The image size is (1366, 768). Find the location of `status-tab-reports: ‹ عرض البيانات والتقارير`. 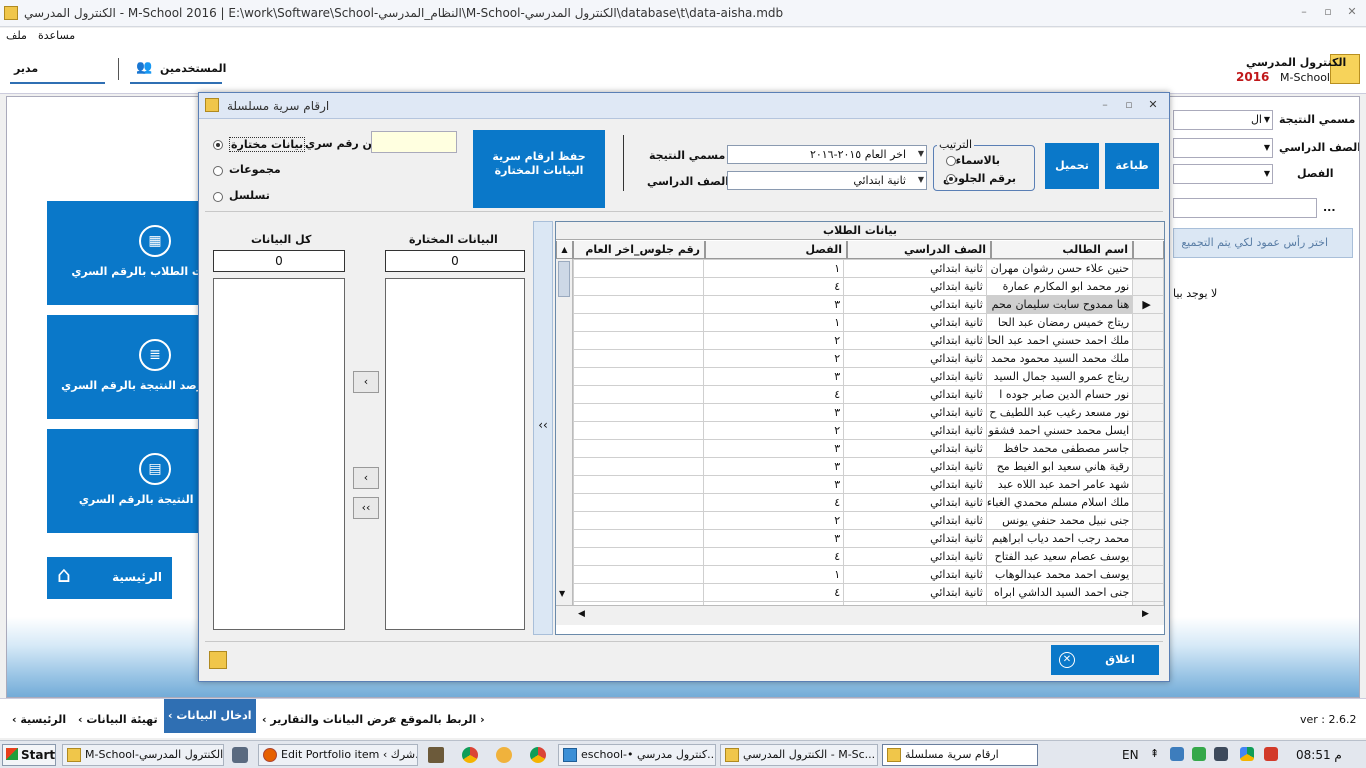

status-tab-reports: ‹ عرض البيانات والتقارير is located at coordinates (329, 720).